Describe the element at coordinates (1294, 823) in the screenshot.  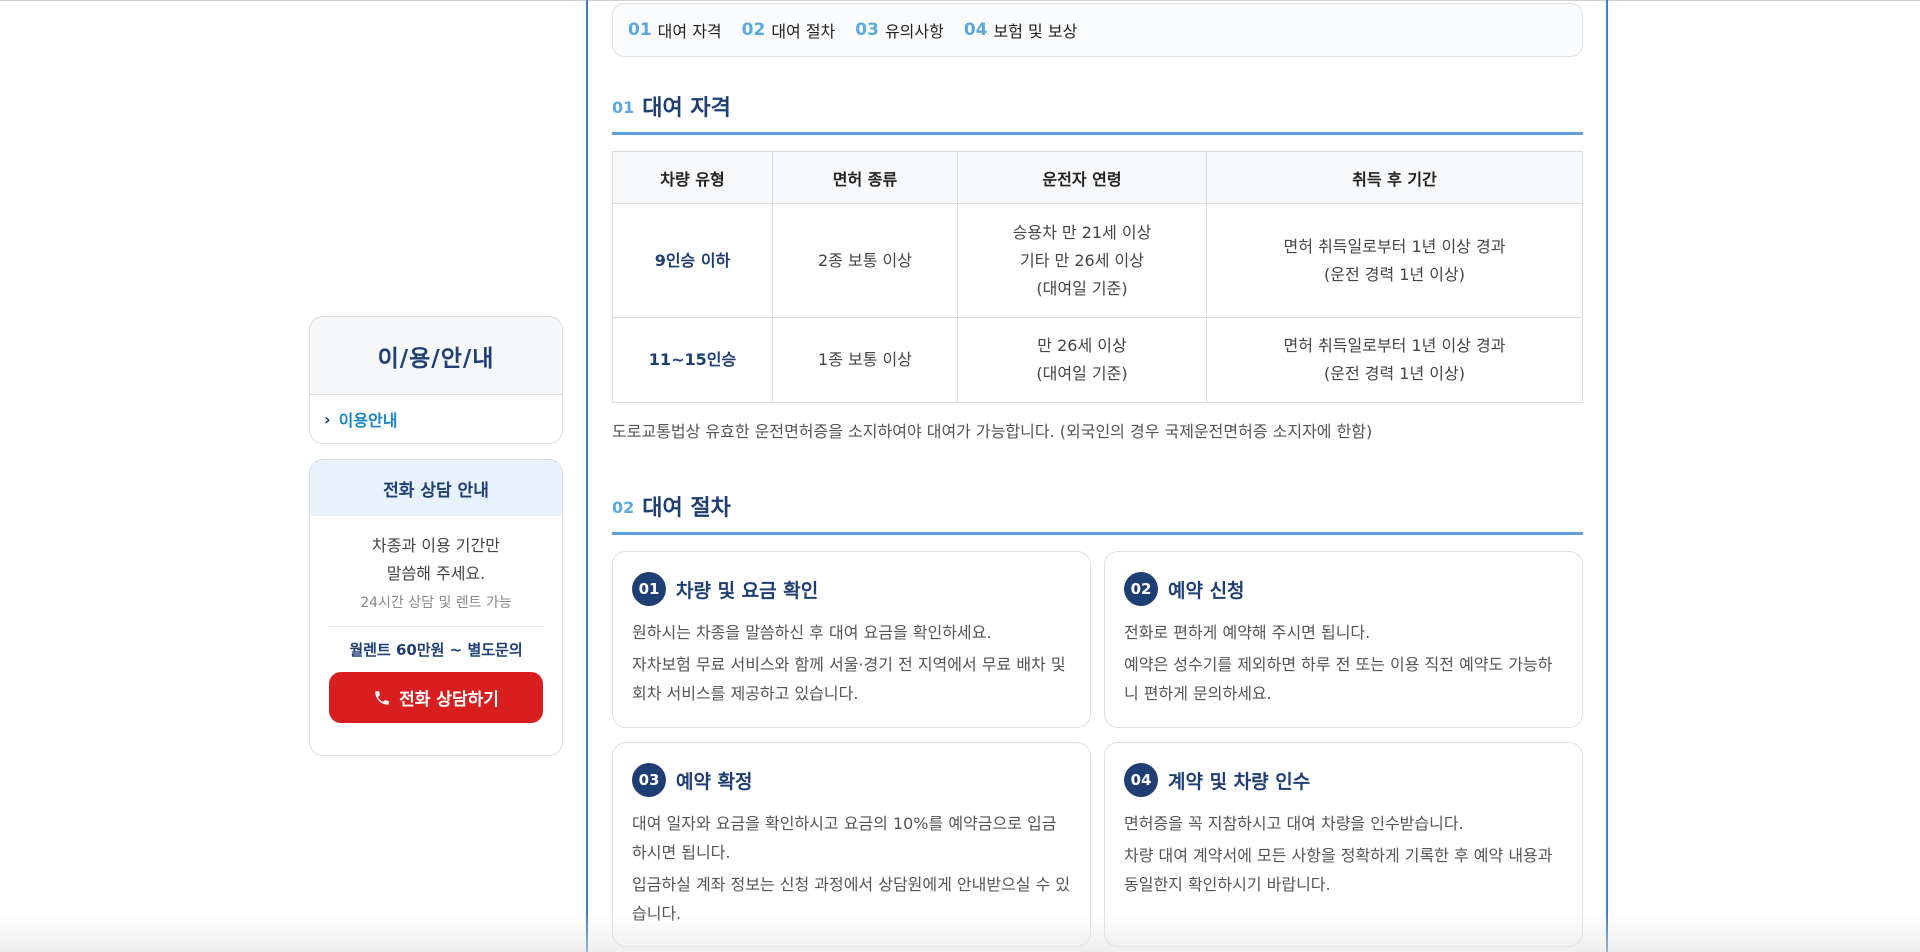
I see `step-text: 면허증을 꼭 지참하시고 대여 차량을 인수받습니다.` at that location.